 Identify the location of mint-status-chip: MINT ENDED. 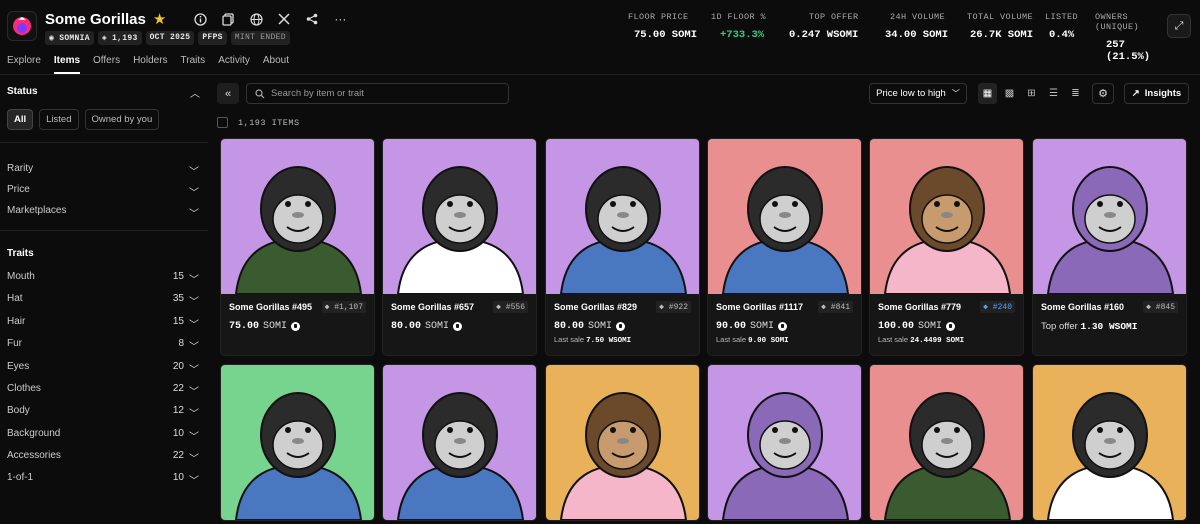
(260, 38).